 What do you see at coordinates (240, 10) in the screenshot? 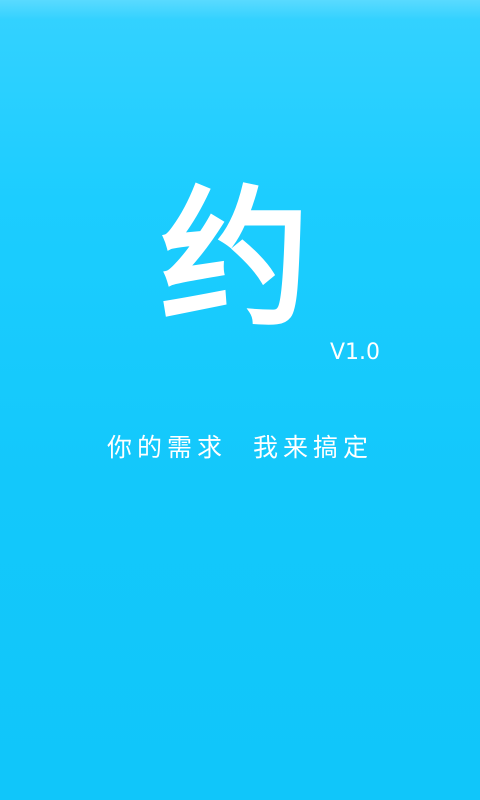
I see `status-bar-area` at bounding box center [240, 10].